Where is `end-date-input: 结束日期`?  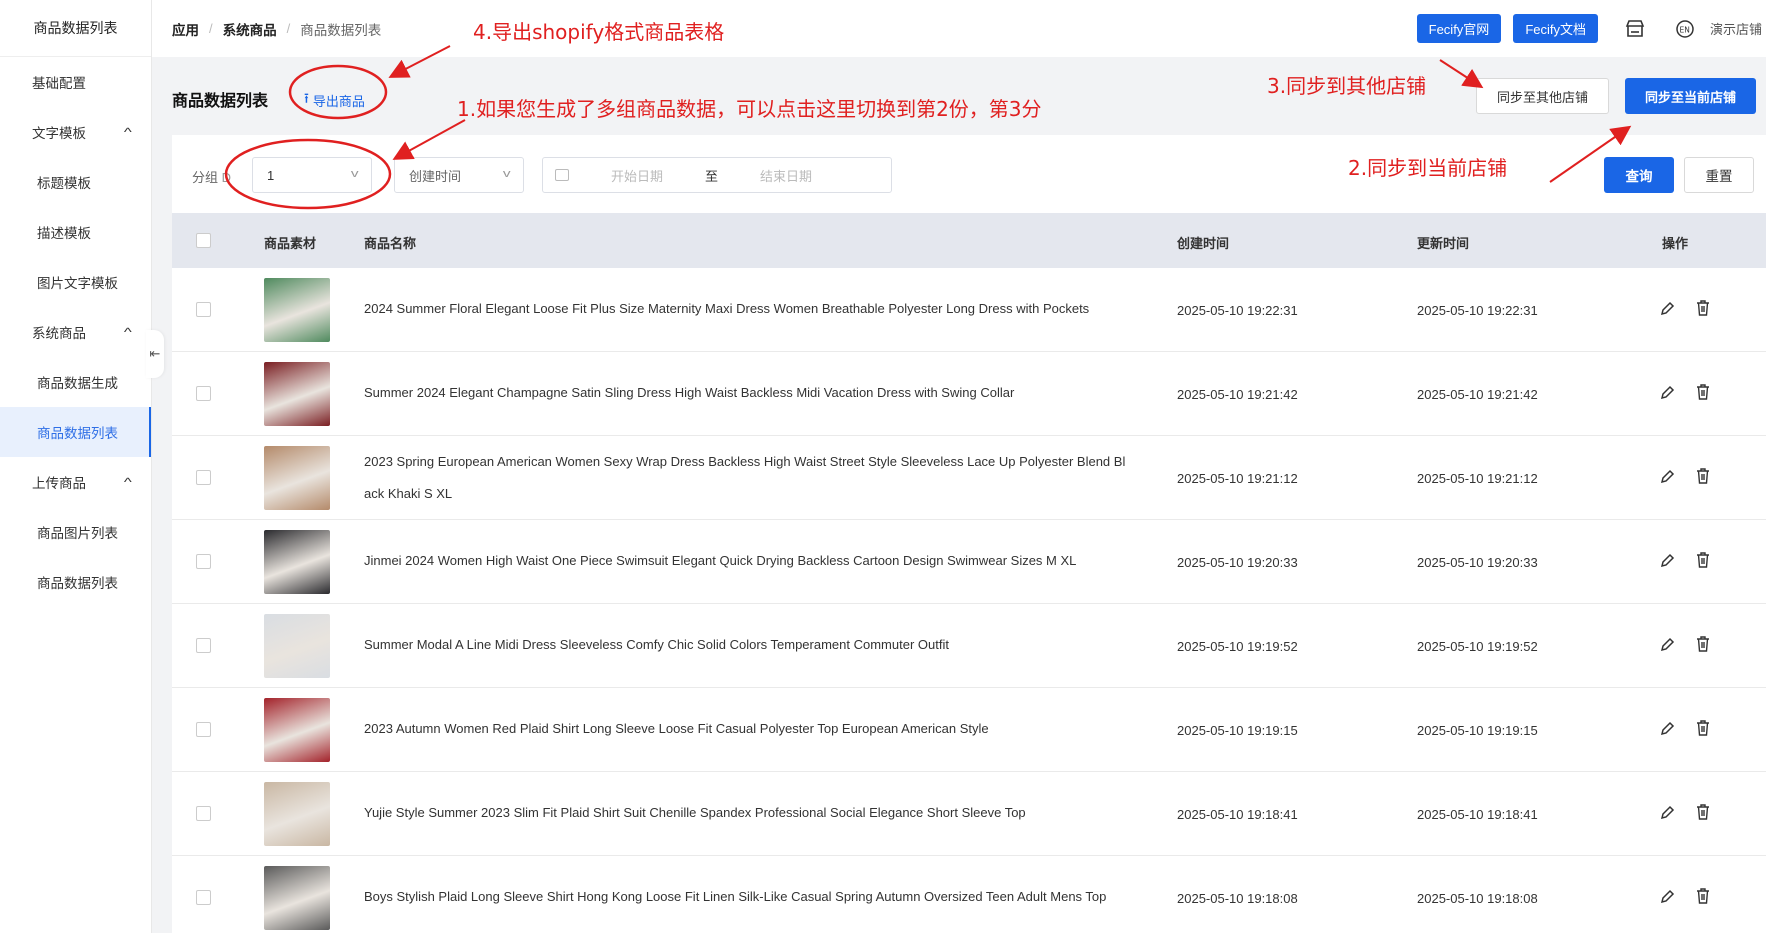 end-date-input: 结束日期 is located at coordinates (786, 175).